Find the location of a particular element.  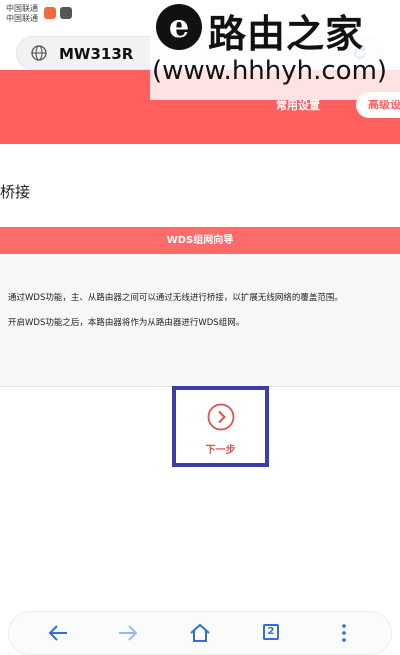

tabs-icon: 2 is located at coordinates (272, 633).